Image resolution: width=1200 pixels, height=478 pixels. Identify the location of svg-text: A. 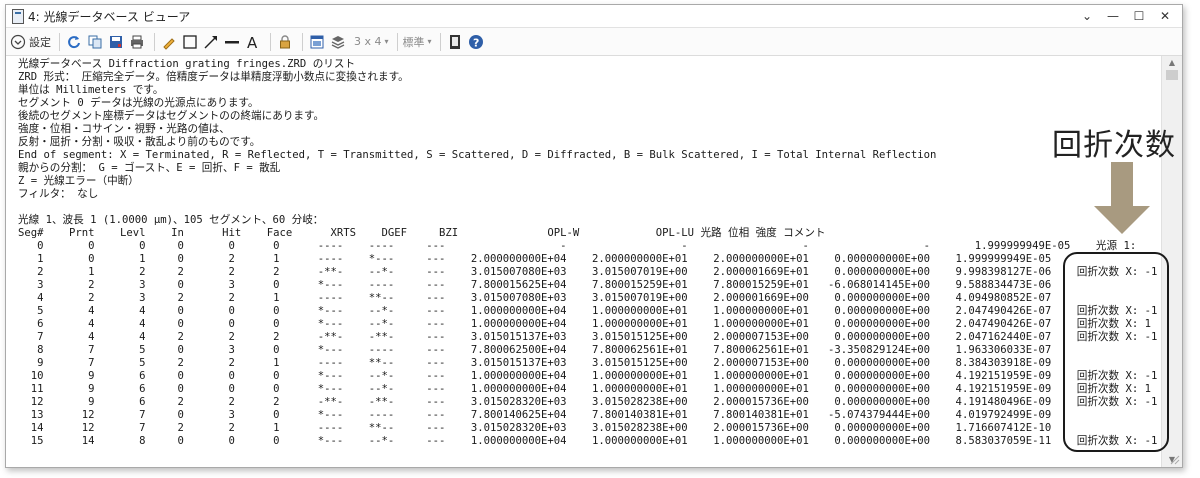
(252, 42).